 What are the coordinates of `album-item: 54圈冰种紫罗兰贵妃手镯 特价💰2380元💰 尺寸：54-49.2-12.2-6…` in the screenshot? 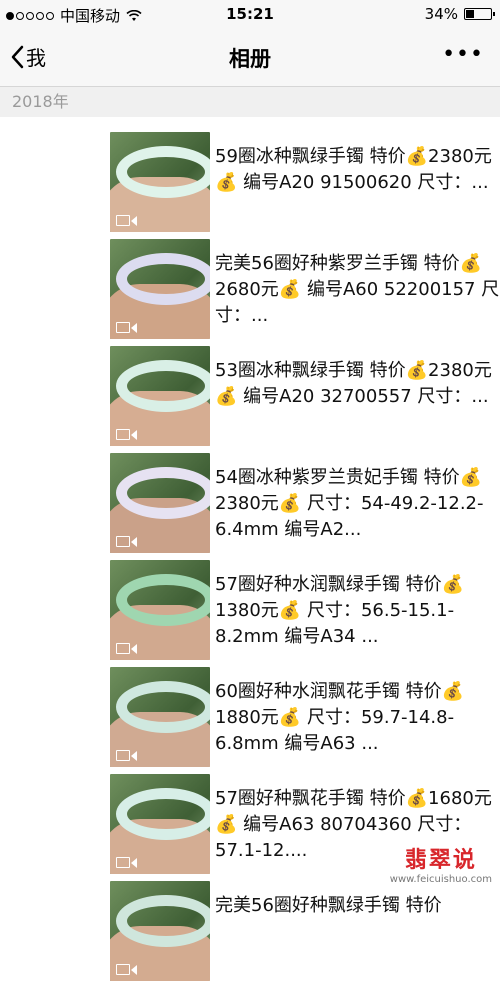 It's located at (305, 503).